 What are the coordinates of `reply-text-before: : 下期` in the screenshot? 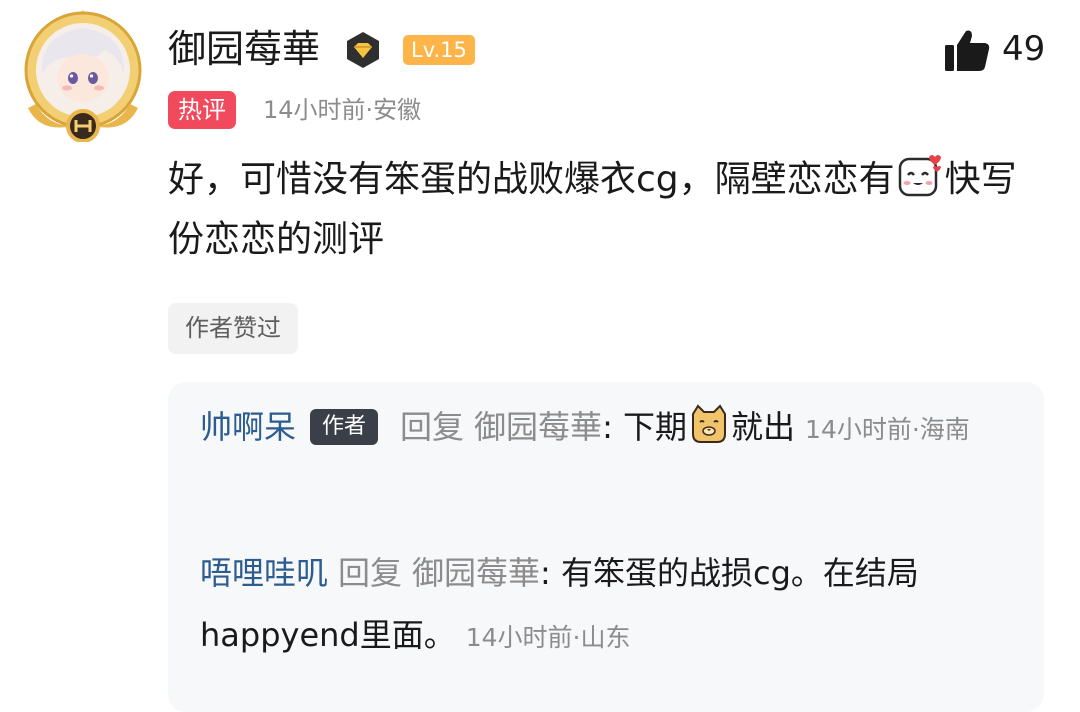 It's located at (645, 427).